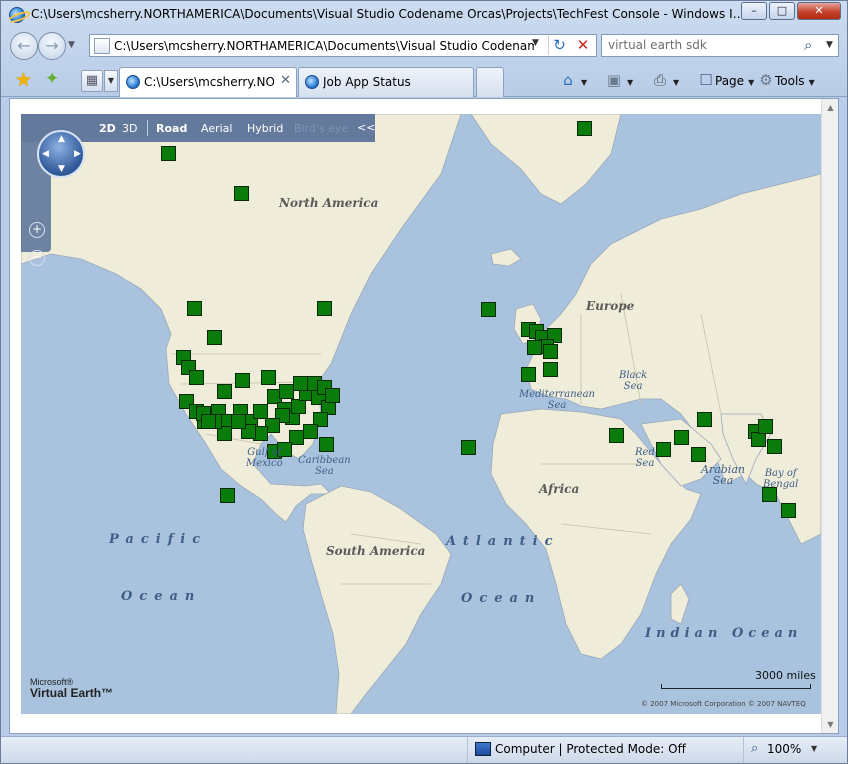 This screenshot has width=848, height=764. Describe the element at coordinates (61, 139) in the screenshot. I see `pan-up-icon: ▲` at that location.